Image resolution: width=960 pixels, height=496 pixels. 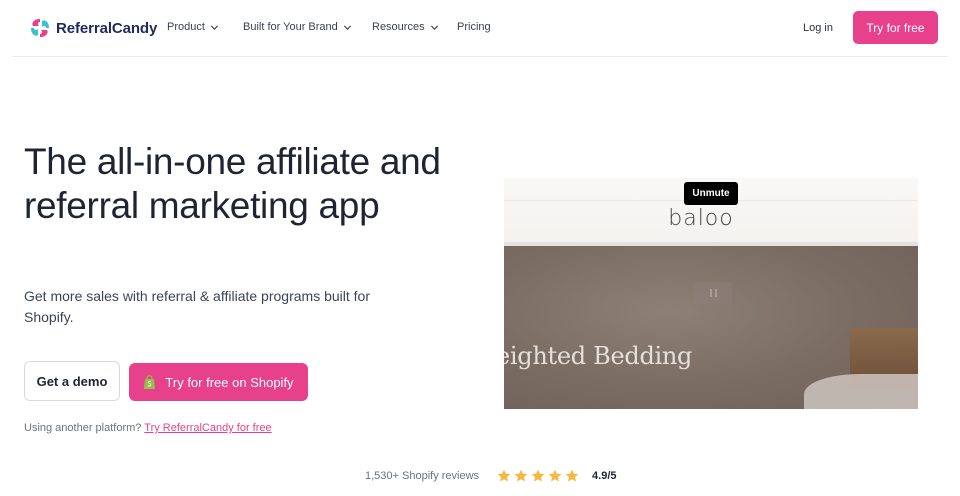 What do you see at coordinates (598, 356) in the screenshot?
I see `video-caption: eighted Bedding` at bounding box center [598, 356].